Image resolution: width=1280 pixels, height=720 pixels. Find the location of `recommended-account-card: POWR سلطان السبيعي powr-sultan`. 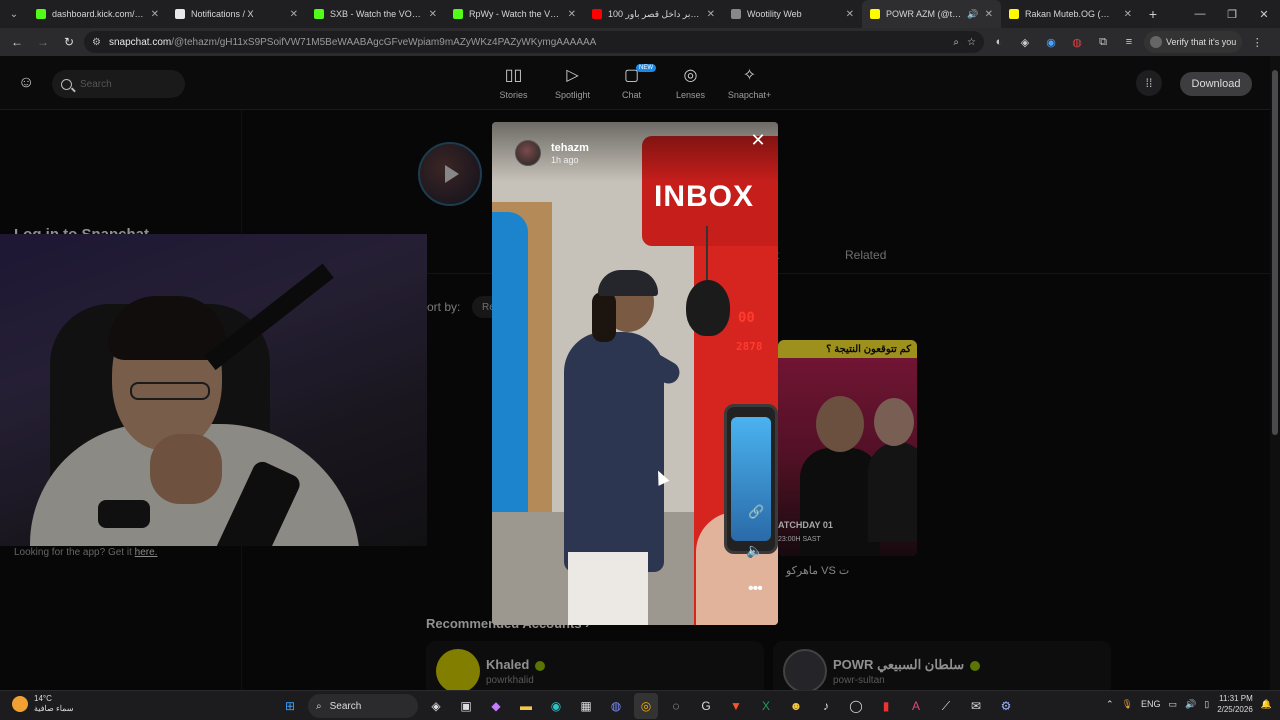

recommended-account-card: POWR سلطان السبيعي powr-sultan is located at coordinates (942, 669).